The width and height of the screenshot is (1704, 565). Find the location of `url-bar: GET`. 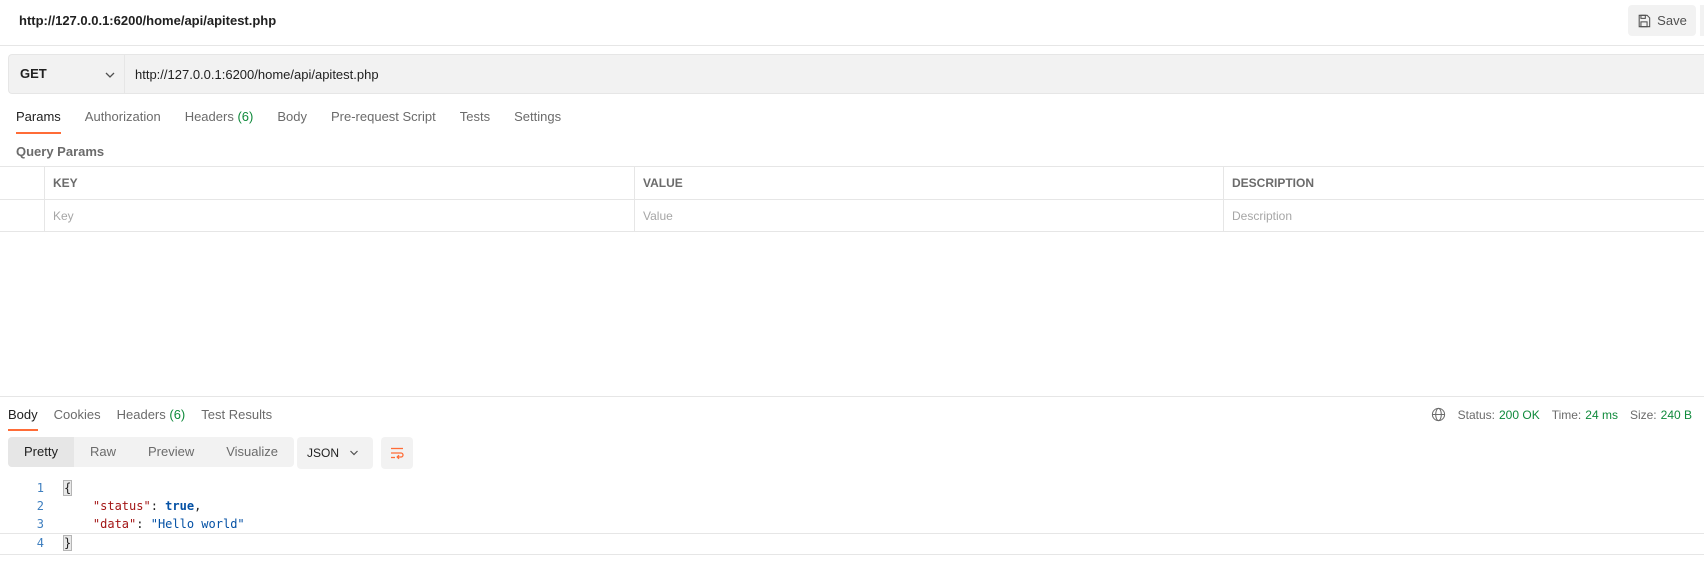

url-bar: GET is located at coordinates (856, 74).